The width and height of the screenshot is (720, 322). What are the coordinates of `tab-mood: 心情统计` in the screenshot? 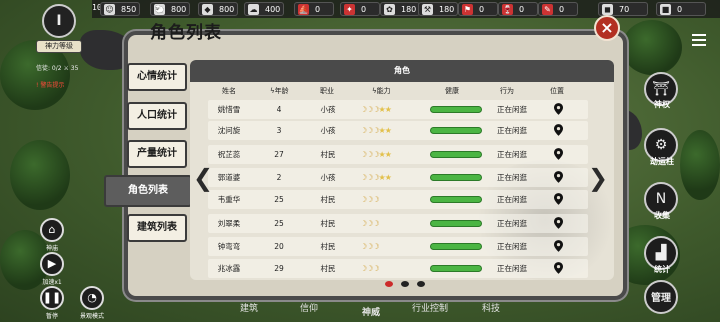 It's located at (157, 77).